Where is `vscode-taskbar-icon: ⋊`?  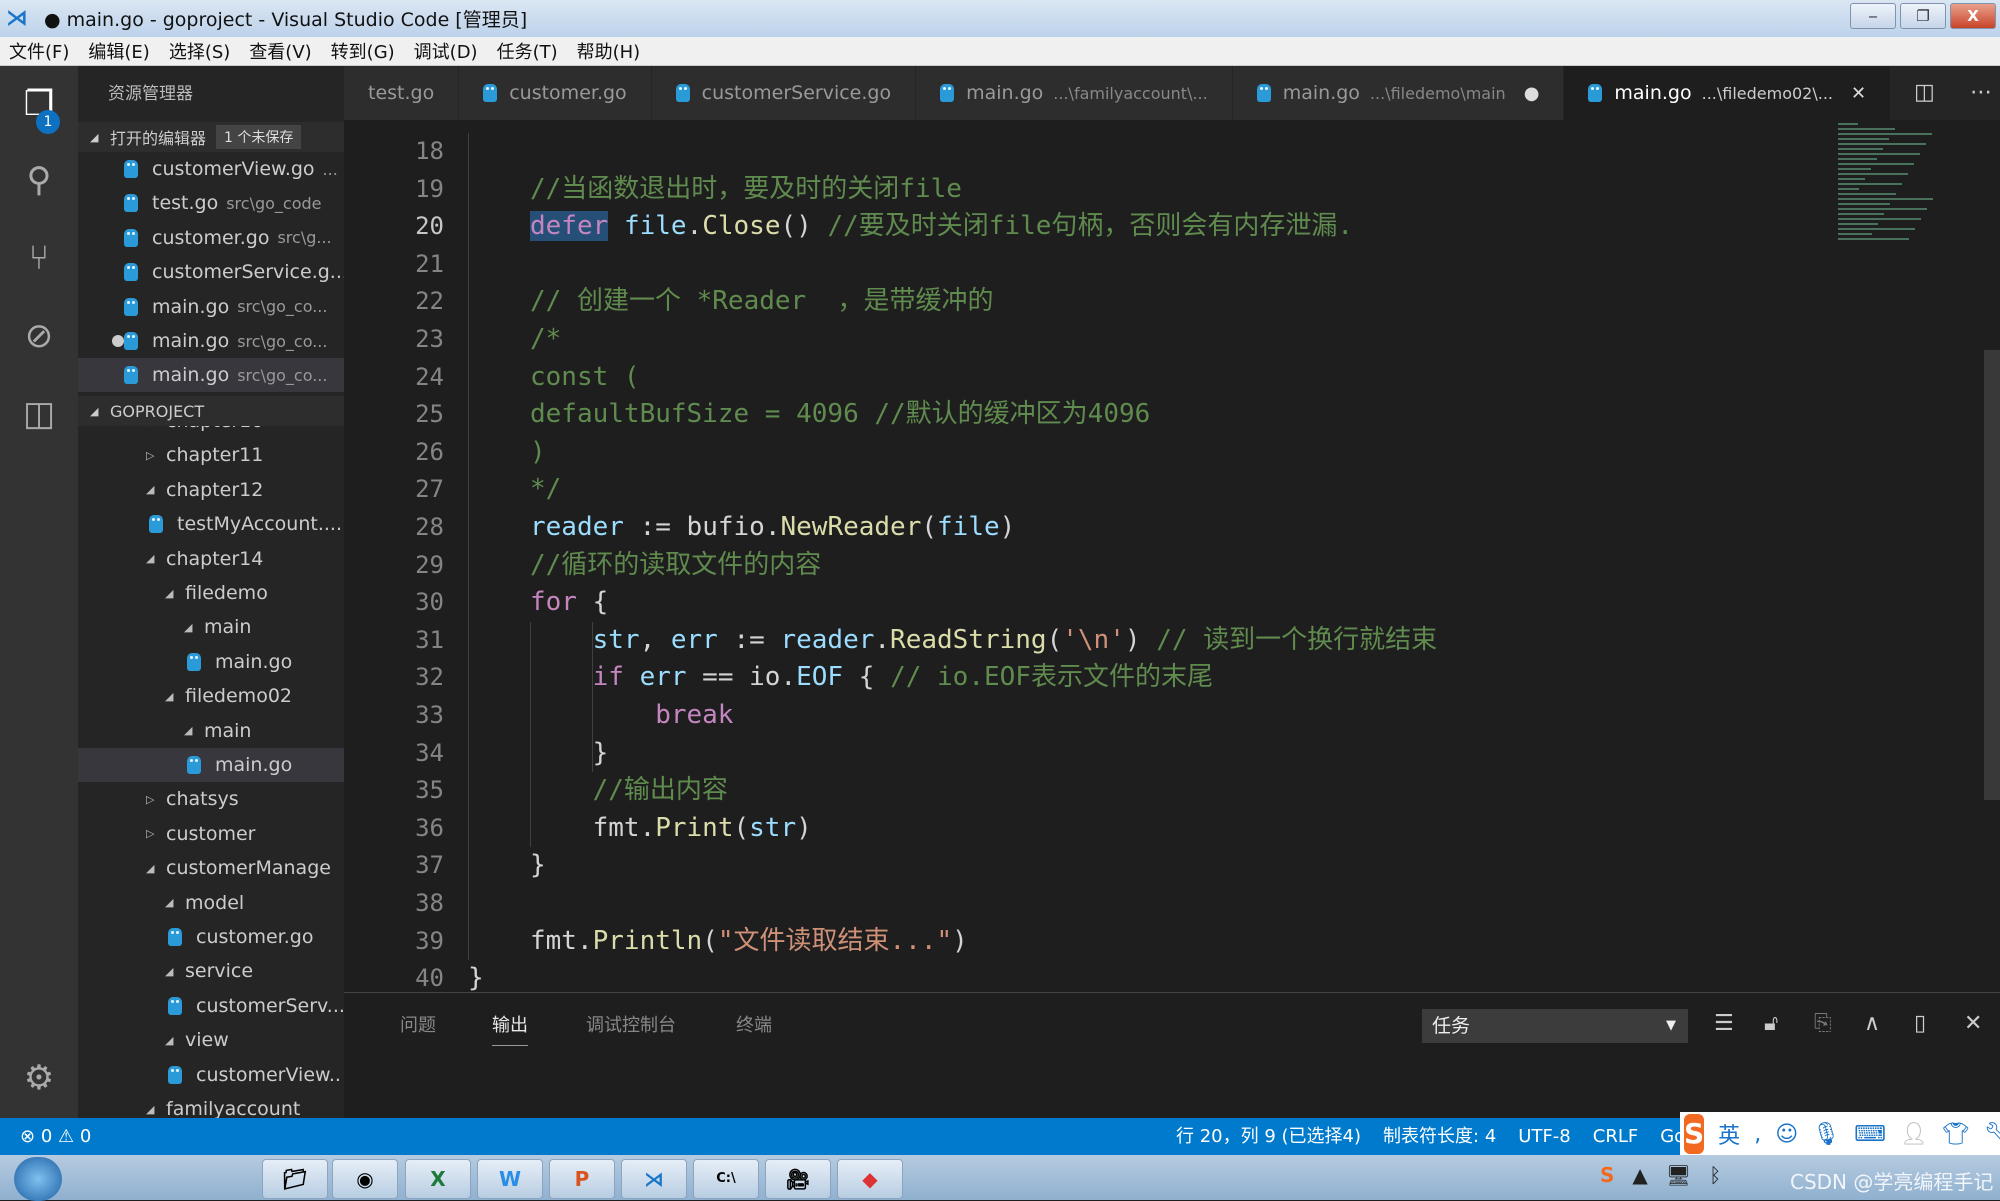
vscode-taskbar-icon: ⋊ is located at coordinates (654, 1179).